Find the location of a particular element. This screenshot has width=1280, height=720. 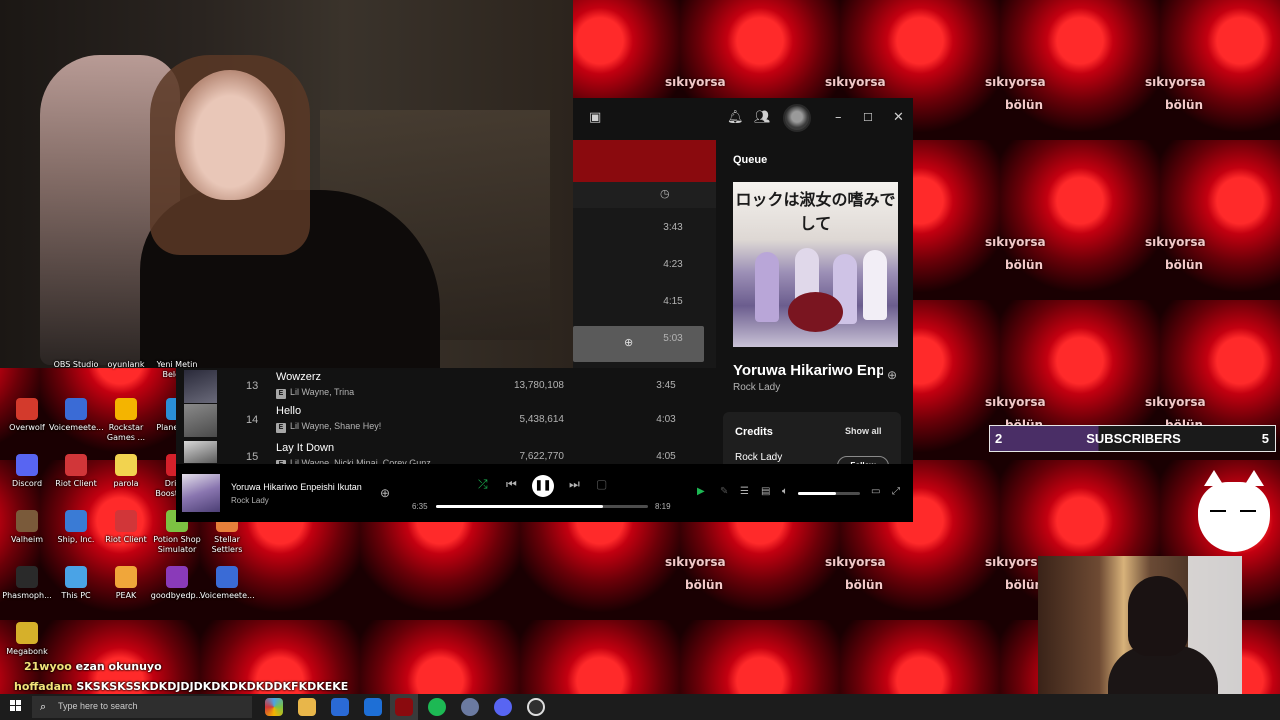

track-plays: 5,438,614 is located at coordinates (542, 419).